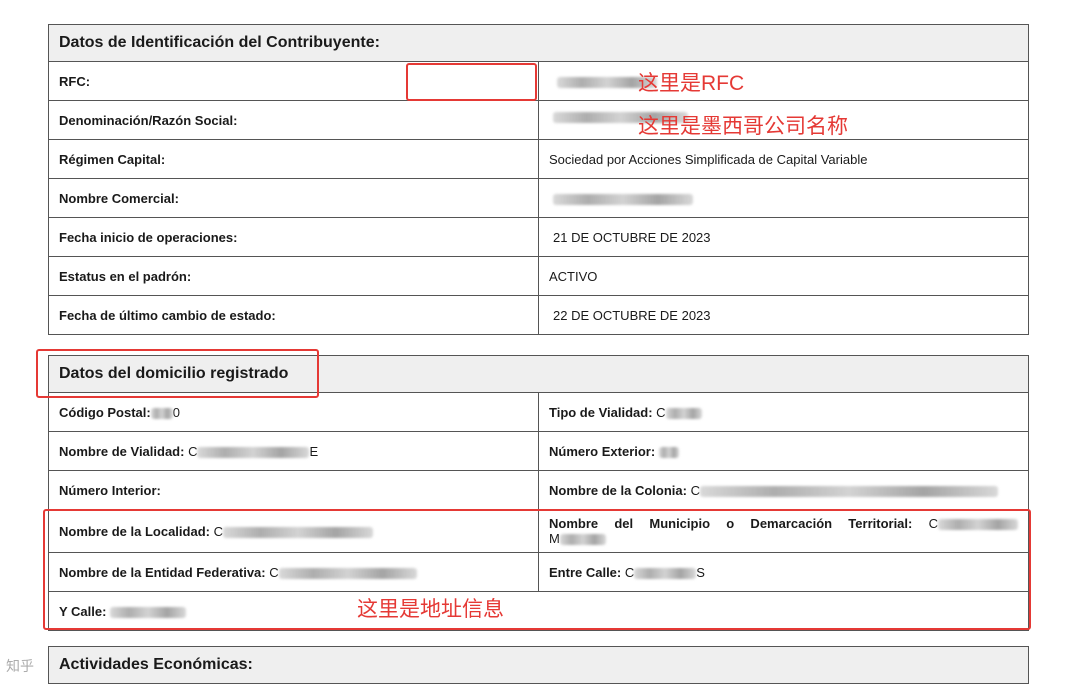 The width and height of the screenshot is (1080, 686). I want to click on road-type-label: Tipo de Vialidad:, so click(601, 412).